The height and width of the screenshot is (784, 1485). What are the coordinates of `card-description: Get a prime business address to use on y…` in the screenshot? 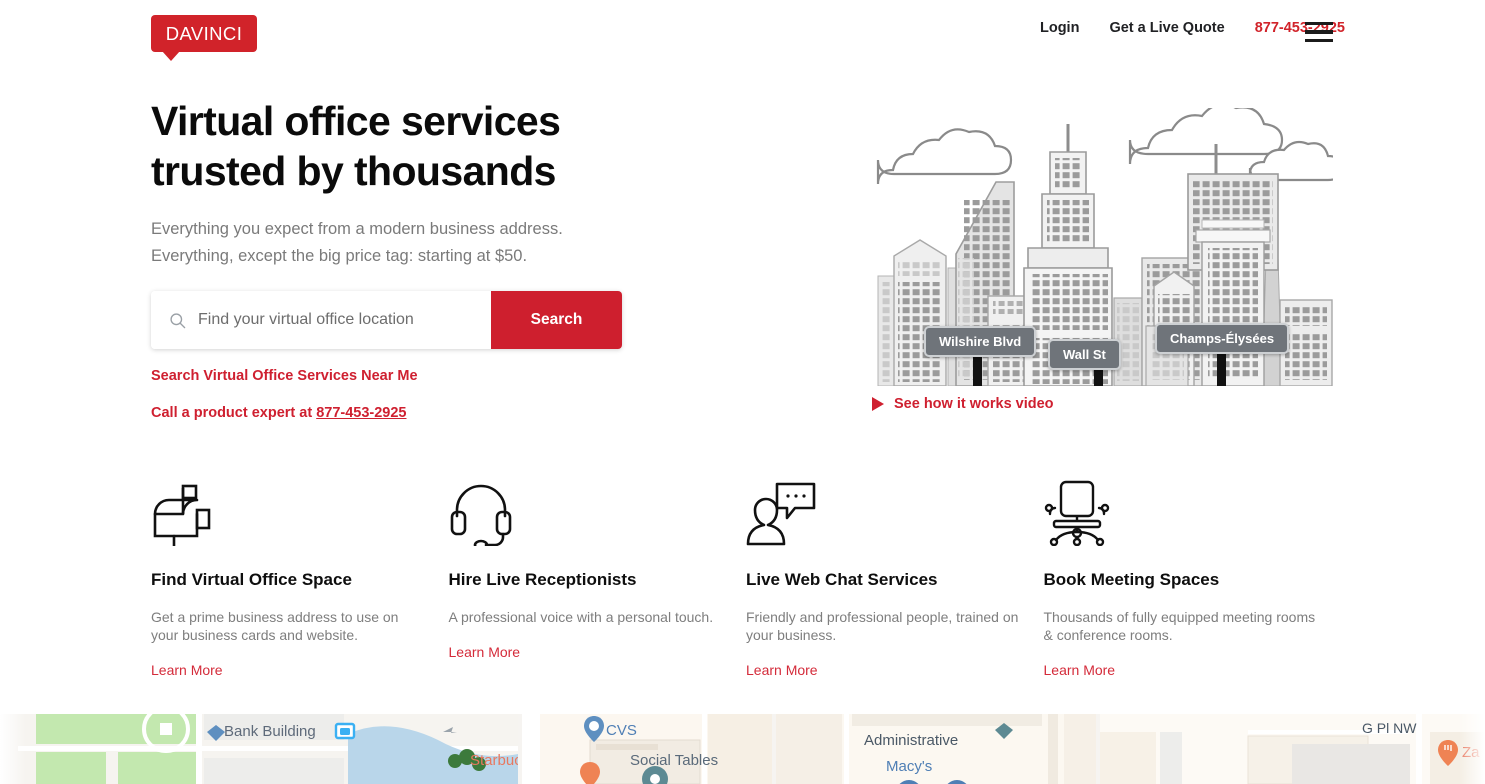 It's located at (275, 626).